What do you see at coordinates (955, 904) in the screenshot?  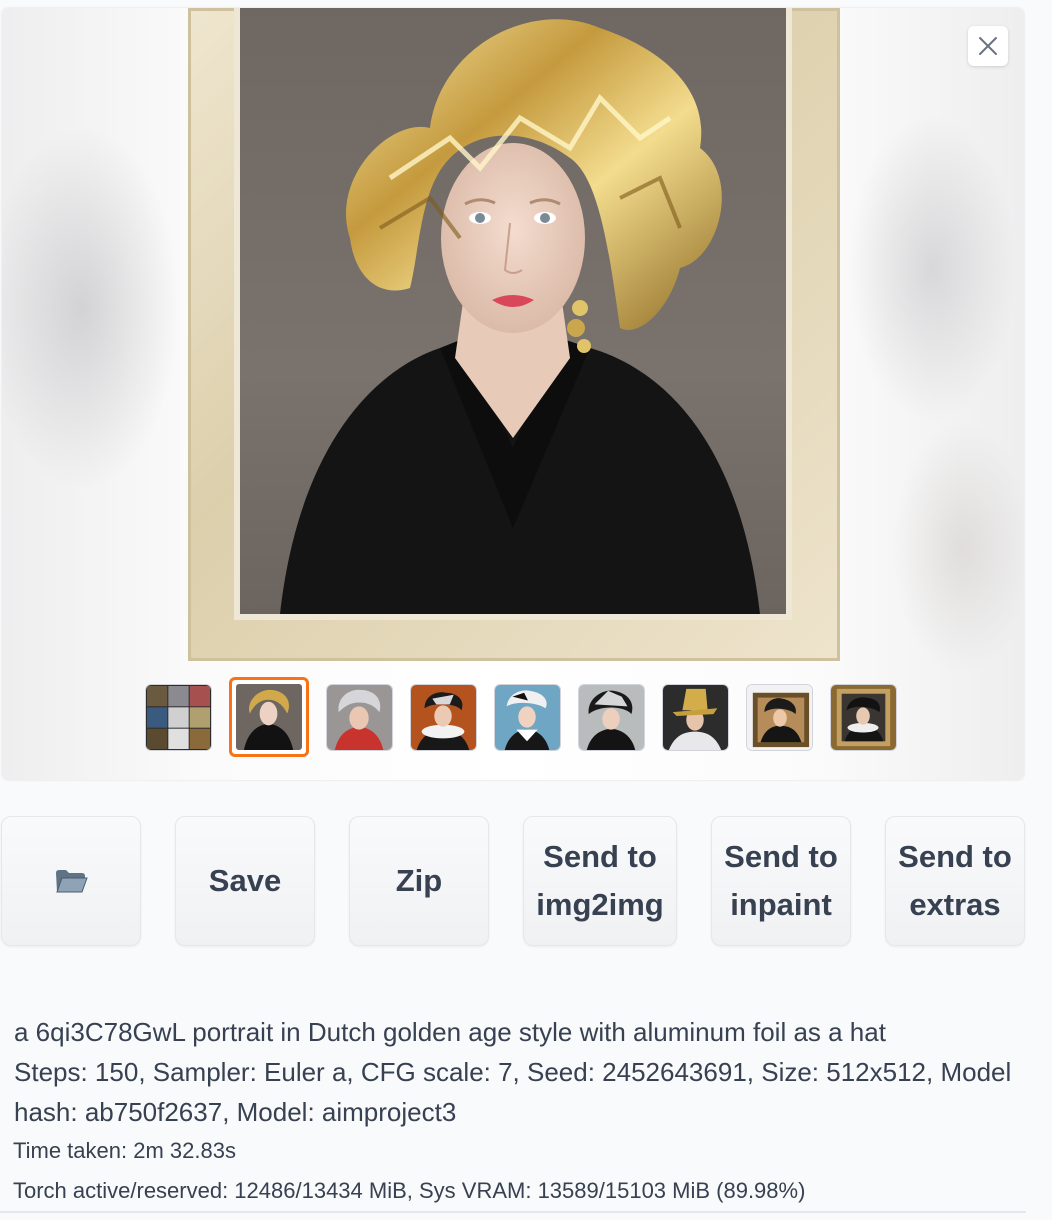 I see `send-to-extras-line2: extras` at bounding box center [955, 904].